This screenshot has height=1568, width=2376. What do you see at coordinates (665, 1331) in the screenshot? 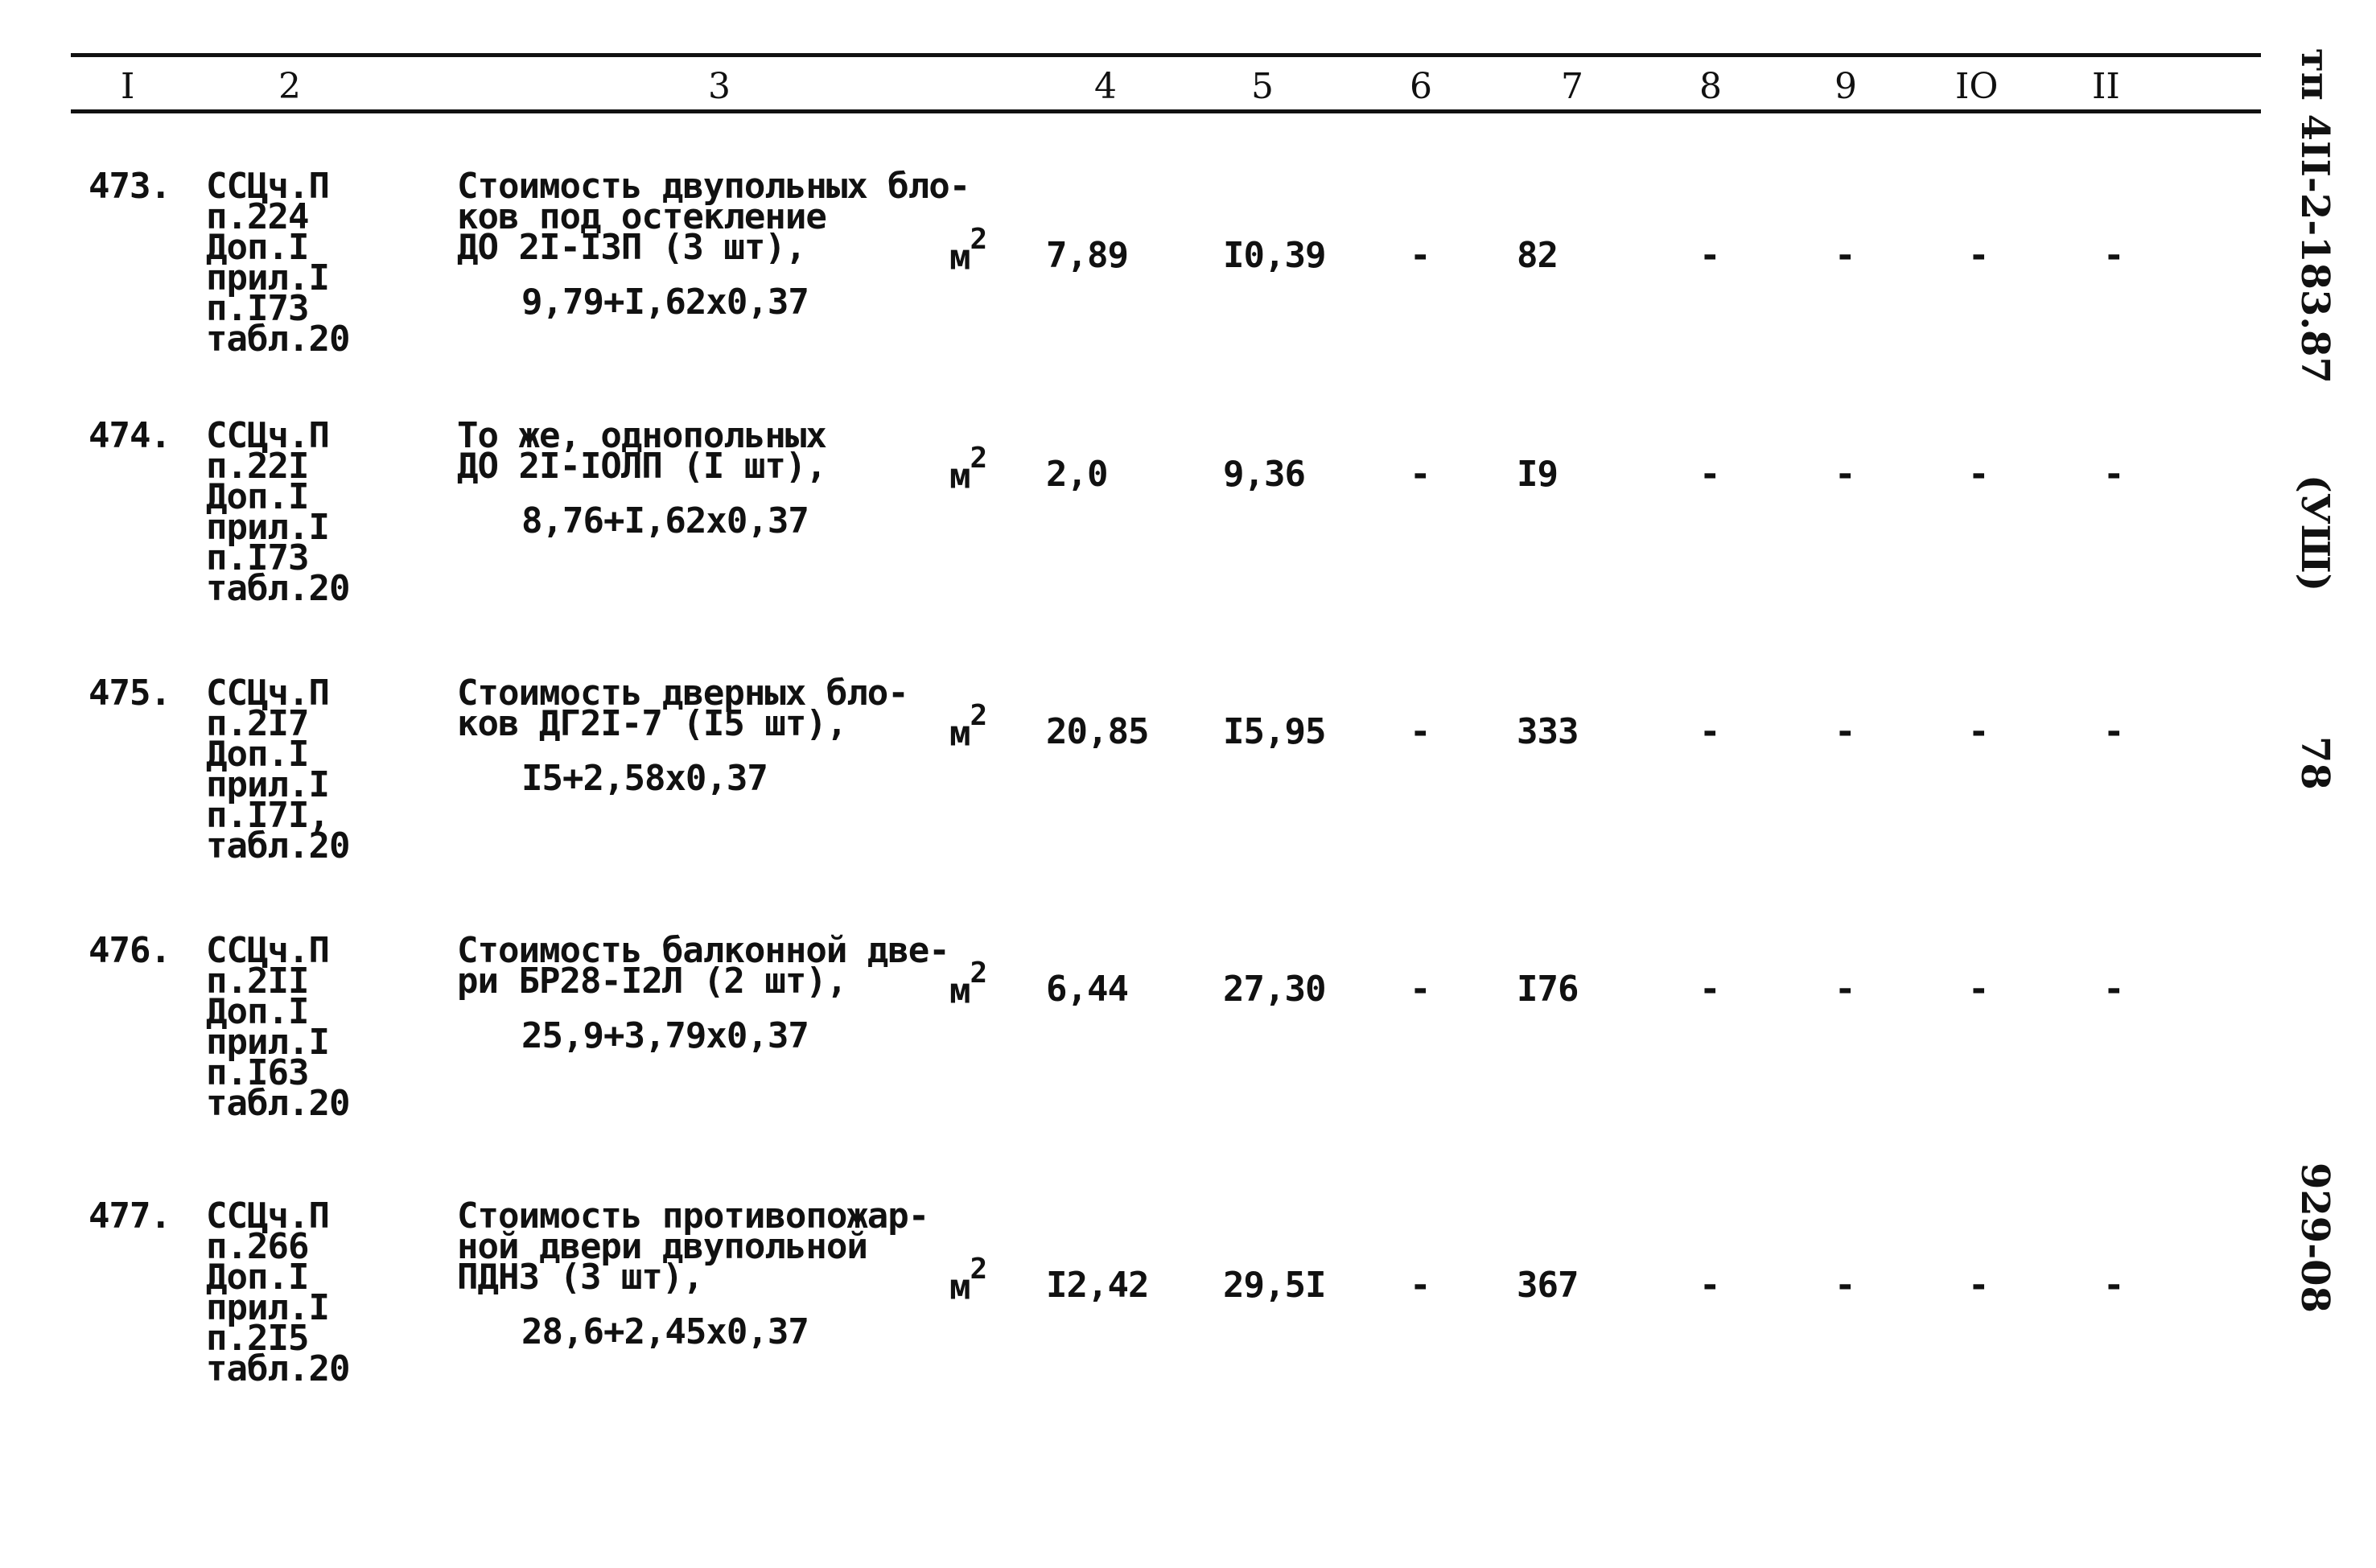
I see `price-formula: 28,6+2,45x0,37` at bounding box center [665, 1331].